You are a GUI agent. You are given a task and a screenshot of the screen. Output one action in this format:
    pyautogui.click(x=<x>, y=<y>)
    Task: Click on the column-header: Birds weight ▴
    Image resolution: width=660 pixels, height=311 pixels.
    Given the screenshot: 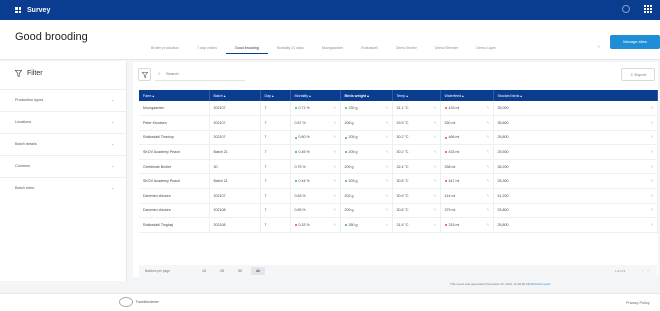 What is the action you would take?
    pyautogui.click(x=366, y=95)
    